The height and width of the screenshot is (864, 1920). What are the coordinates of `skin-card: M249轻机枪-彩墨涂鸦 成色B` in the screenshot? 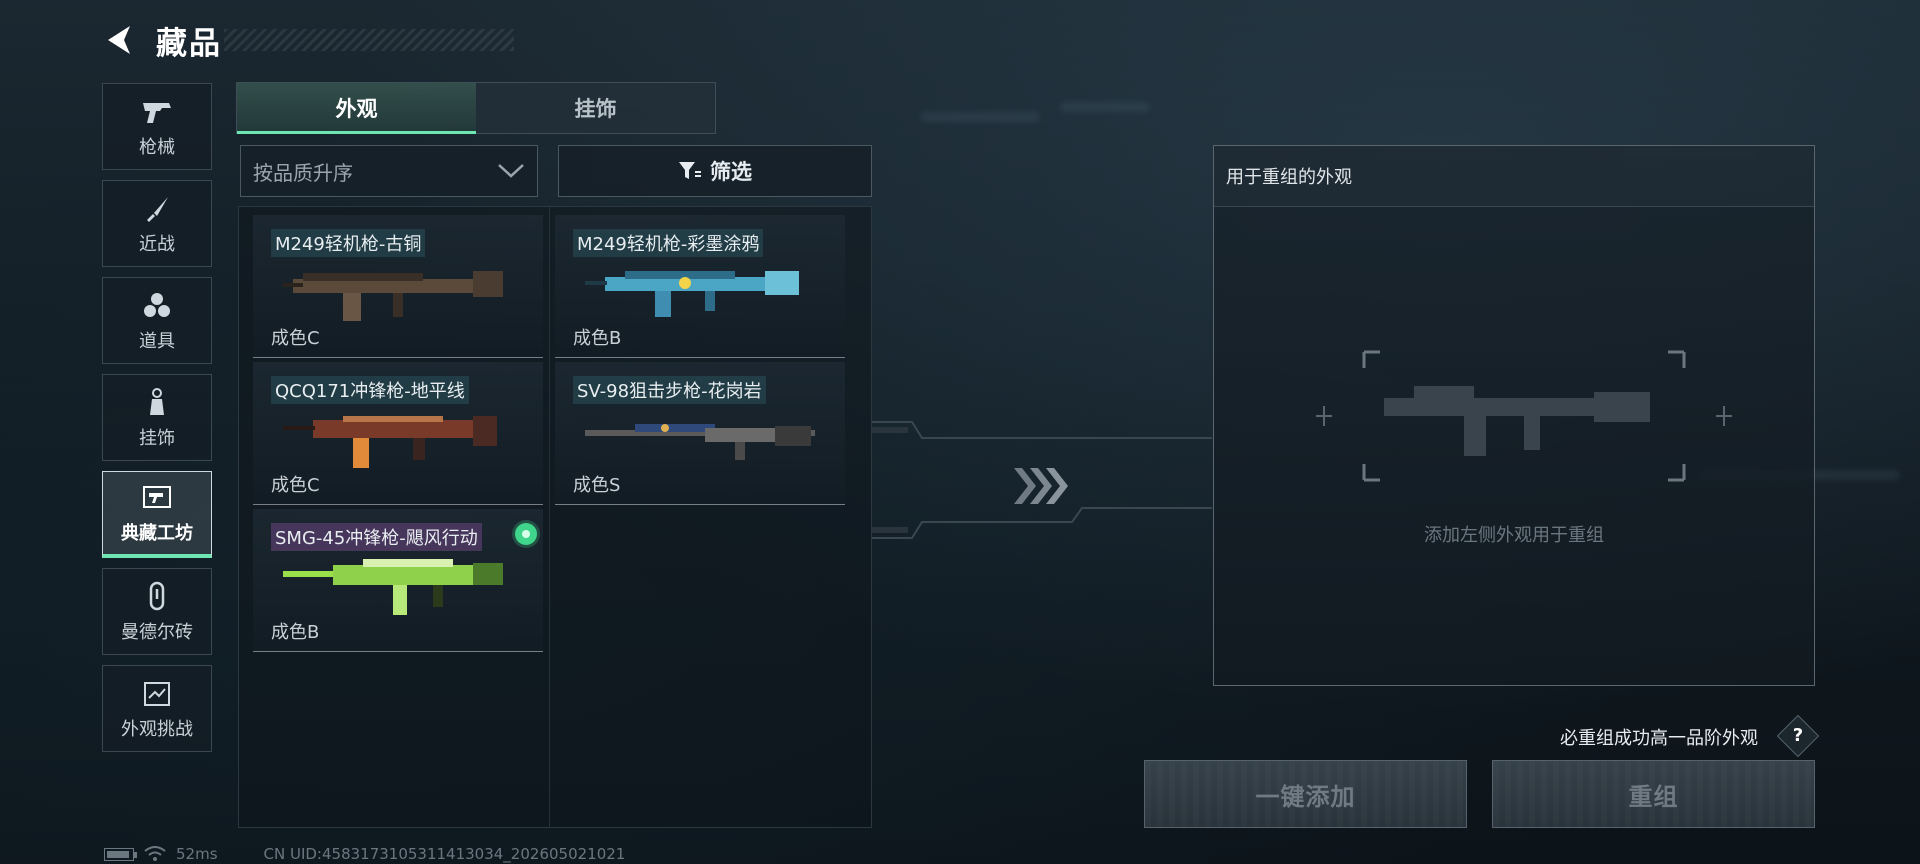 It's located at (700, 286).